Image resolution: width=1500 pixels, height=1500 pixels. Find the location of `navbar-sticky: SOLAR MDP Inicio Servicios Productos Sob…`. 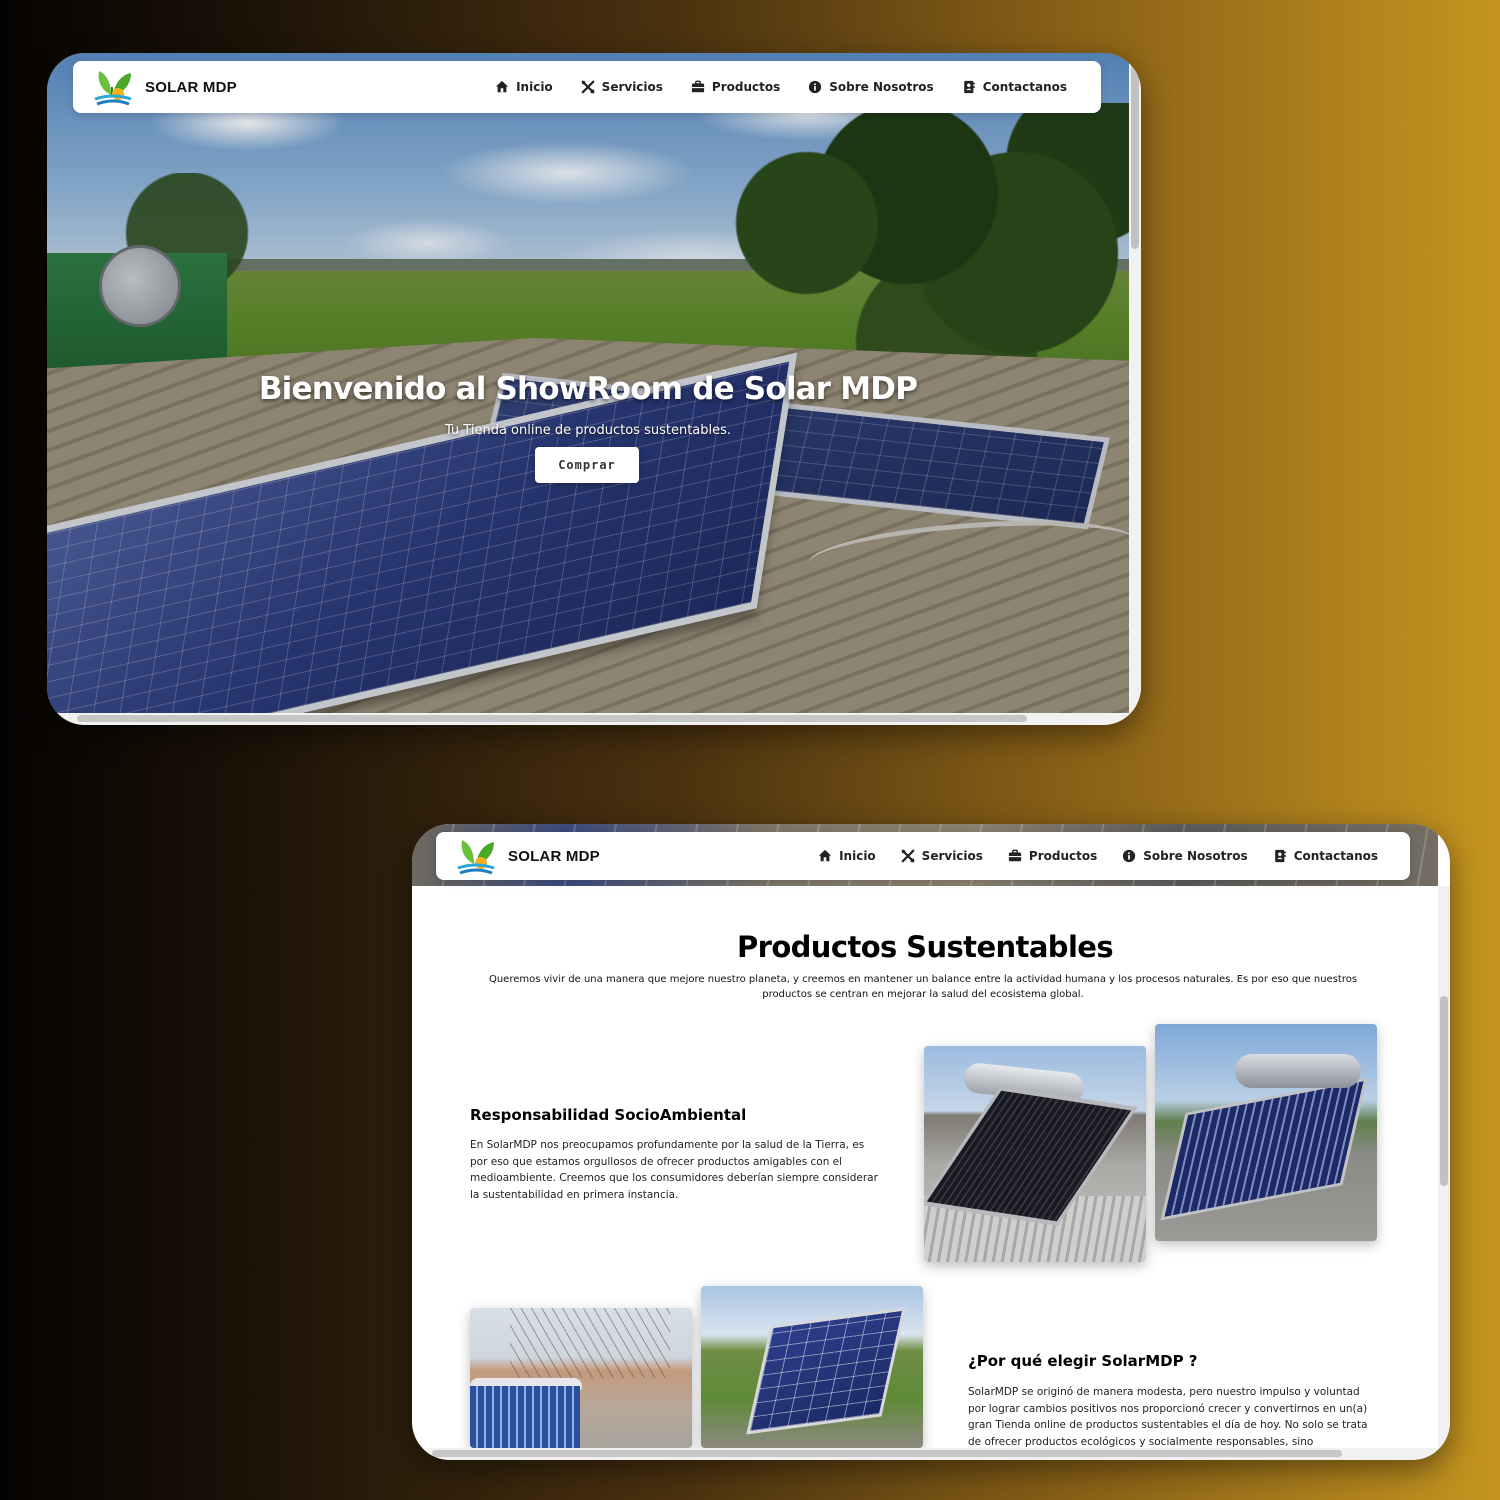

navbar-sticky: SOLAR MDP Inicio Servicios Productos Sob… is located at coordinates (923, 856).